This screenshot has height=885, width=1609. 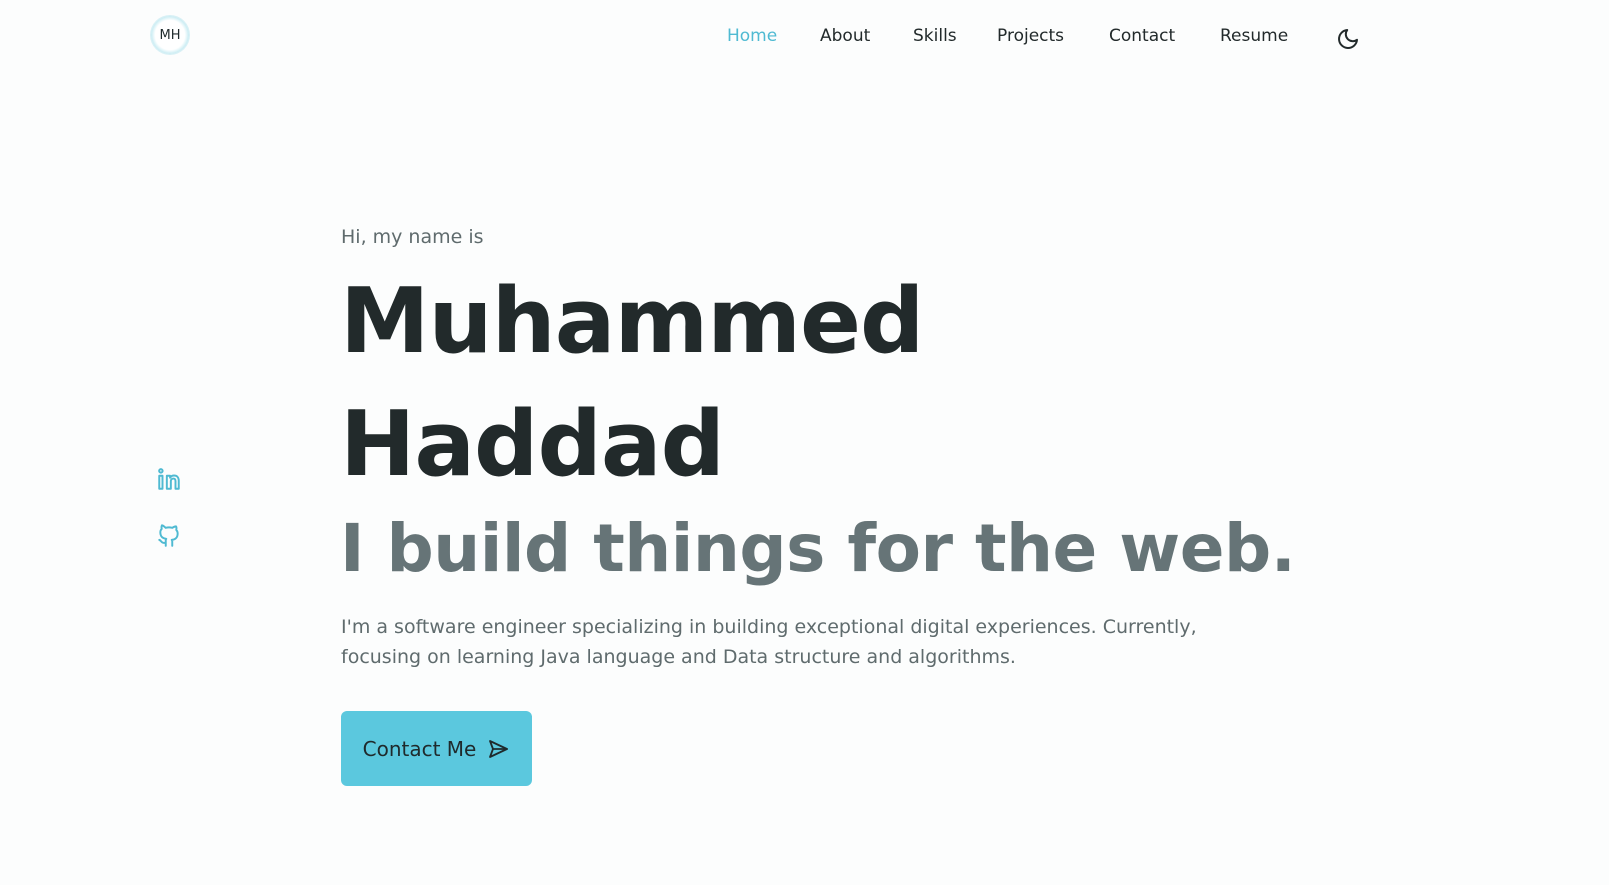 I want to click on send-icon, so click(x=499, y=748).